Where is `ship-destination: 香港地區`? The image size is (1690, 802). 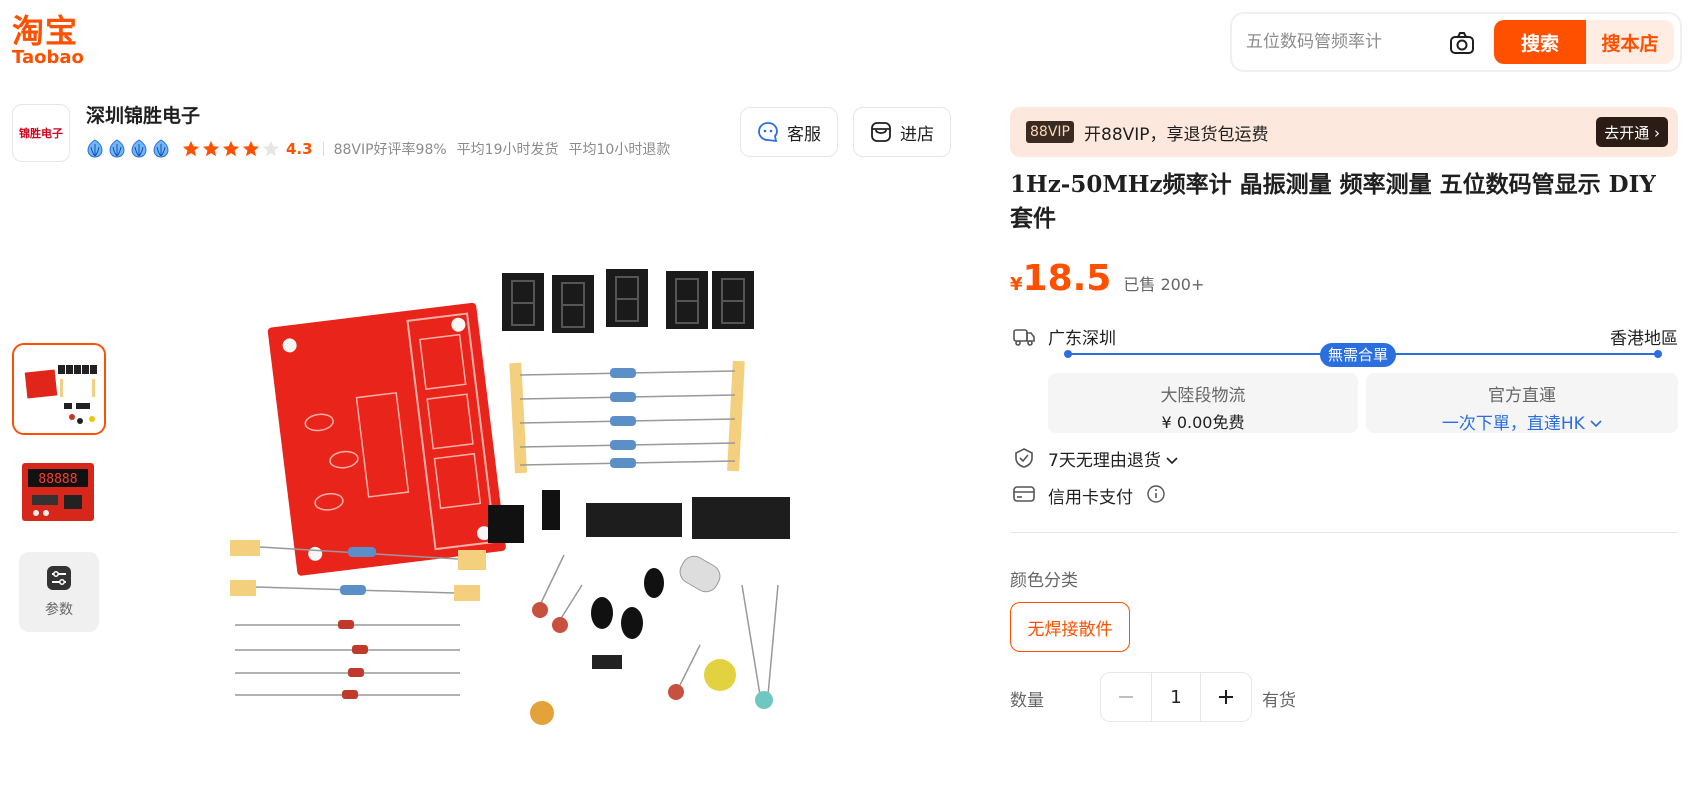 ship-destination: 香港地區 is located at coordinates (1644, 336).